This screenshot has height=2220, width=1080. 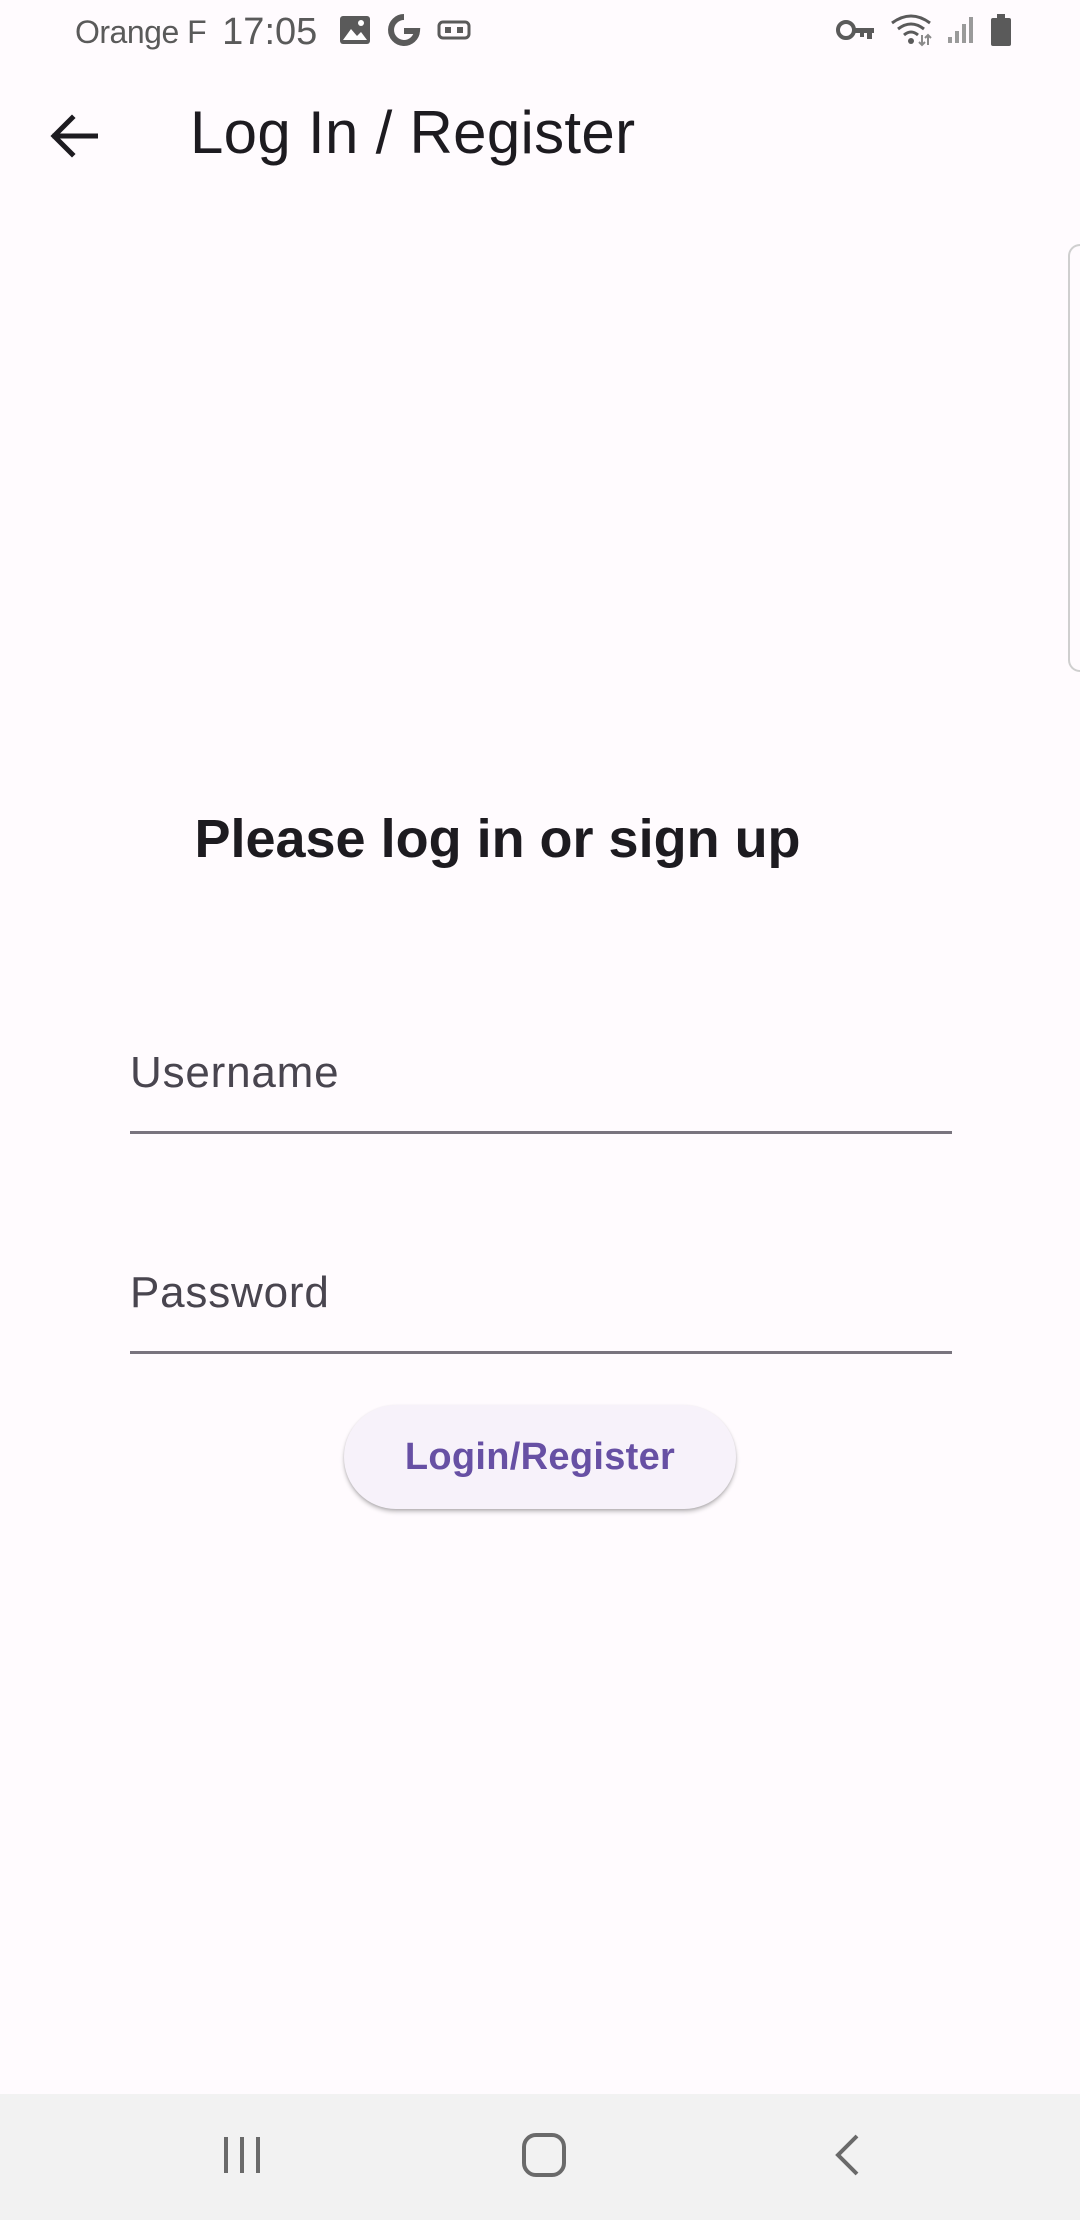 I want to click on status-right-group, so click(x=924, y=32).